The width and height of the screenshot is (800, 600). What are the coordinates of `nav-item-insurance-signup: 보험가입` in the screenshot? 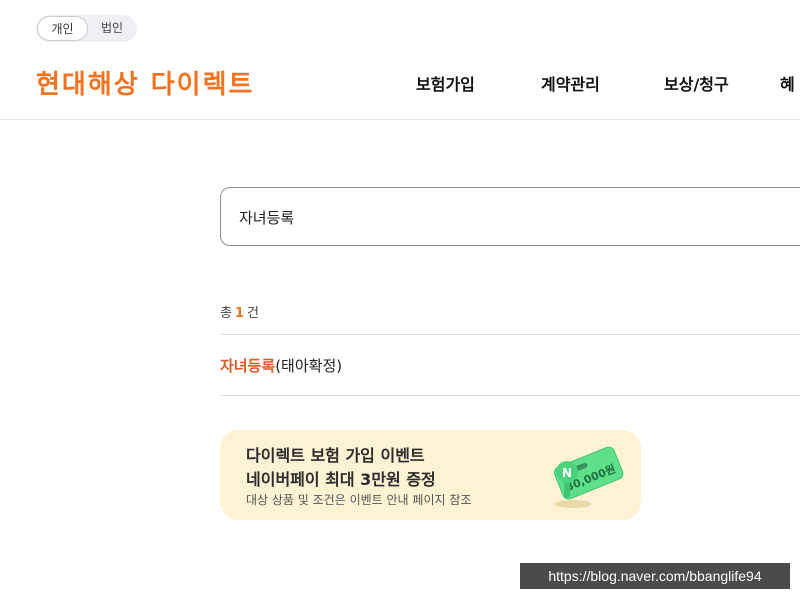 It's located at (445, 83).